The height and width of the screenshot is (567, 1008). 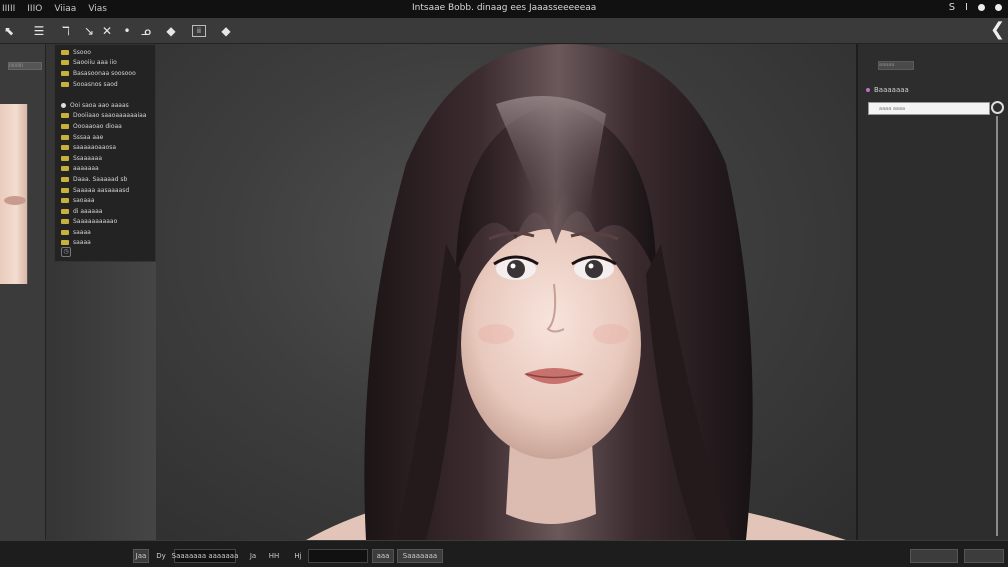 I want to click on layer-item: saaaa, so click(x=105, y=232).